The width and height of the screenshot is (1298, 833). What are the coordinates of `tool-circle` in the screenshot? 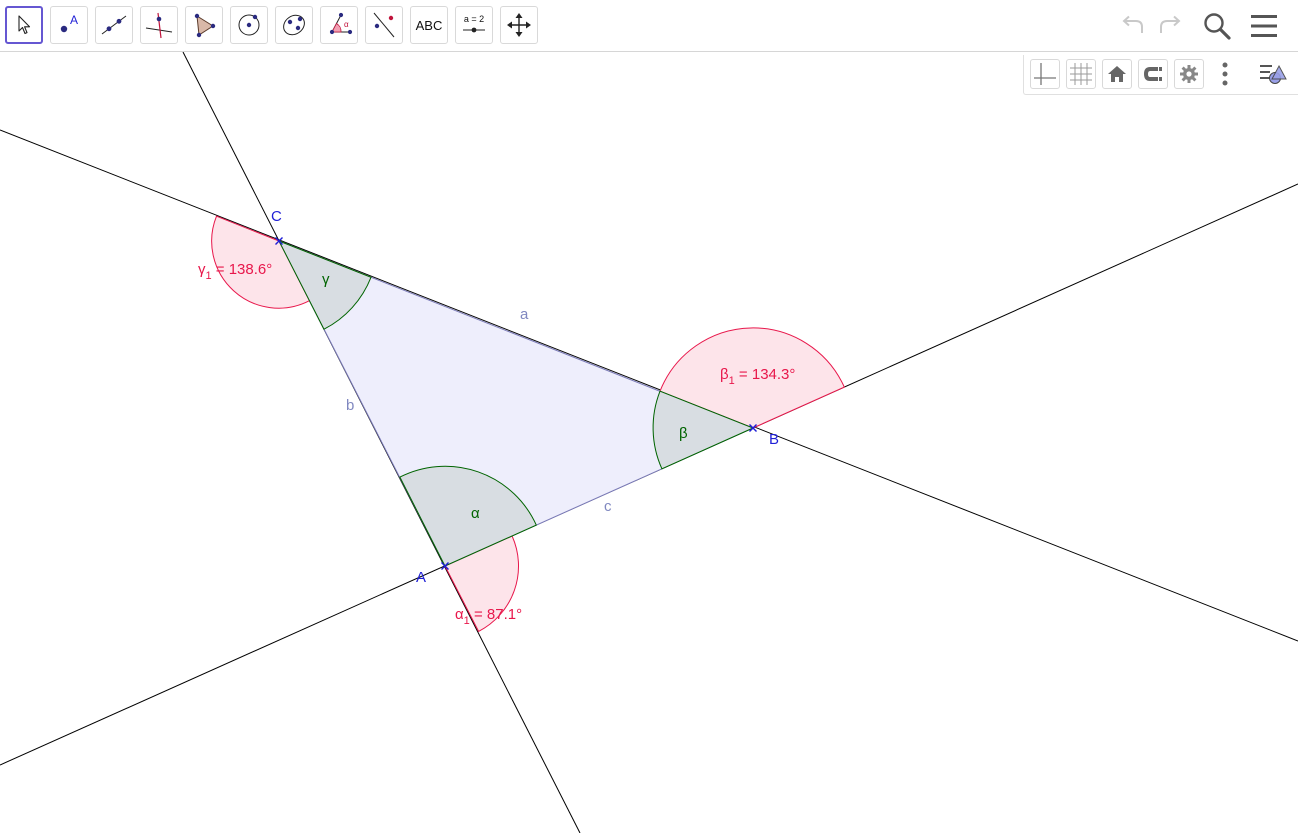 It's located at (249, 25).